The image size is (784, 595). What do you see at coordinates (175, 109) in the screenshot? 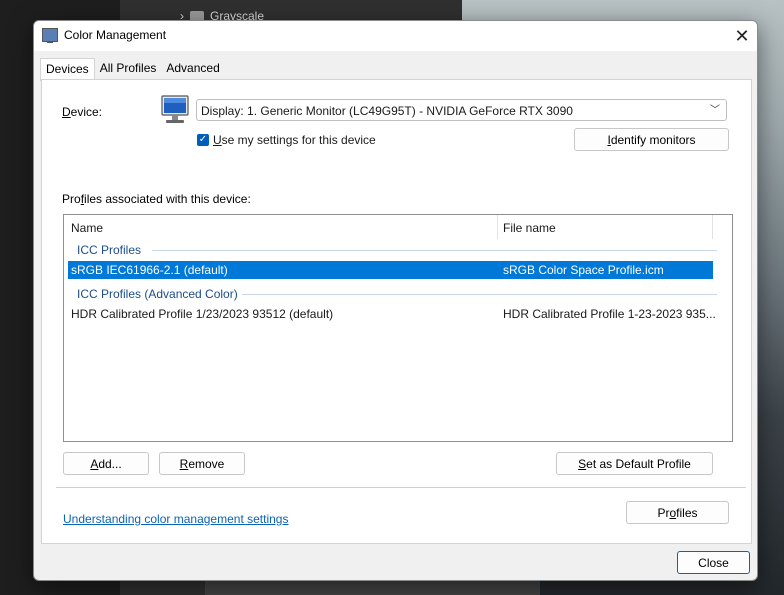
I see `monitor-icon` at bounding box center [175, 109].